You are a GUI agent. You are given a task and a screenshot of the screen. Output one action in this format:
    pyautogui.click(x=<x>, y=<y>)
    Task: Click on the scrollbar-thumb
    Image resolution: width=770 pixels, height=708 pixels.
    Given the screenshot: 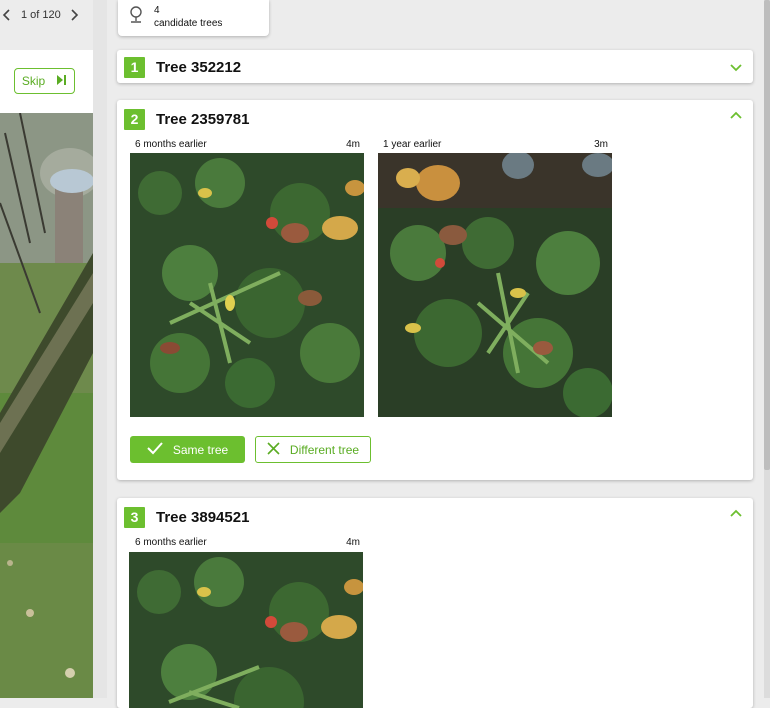 What is the action you would take?
    pyautogui.click(x=767, y=235)
    